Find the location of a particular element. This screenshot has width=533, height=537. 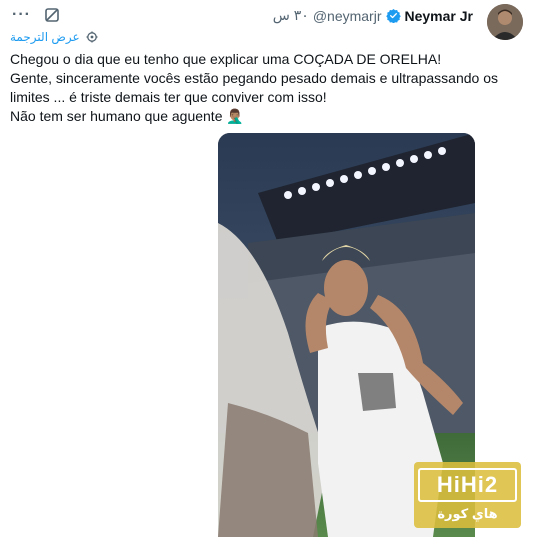

translate-gear-icon is located at coordinates (92, 37).